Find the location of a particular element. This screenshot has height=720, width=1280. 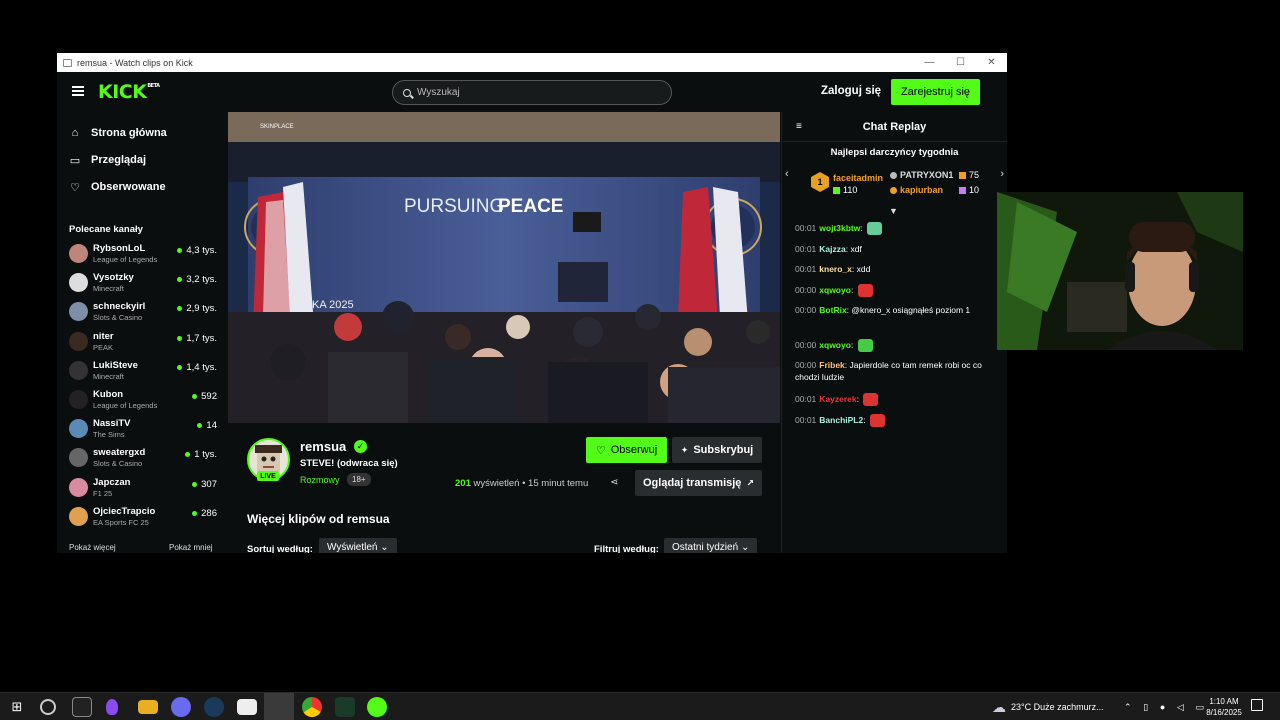

start-button: ⊞ is located at coordinates (17, 707).